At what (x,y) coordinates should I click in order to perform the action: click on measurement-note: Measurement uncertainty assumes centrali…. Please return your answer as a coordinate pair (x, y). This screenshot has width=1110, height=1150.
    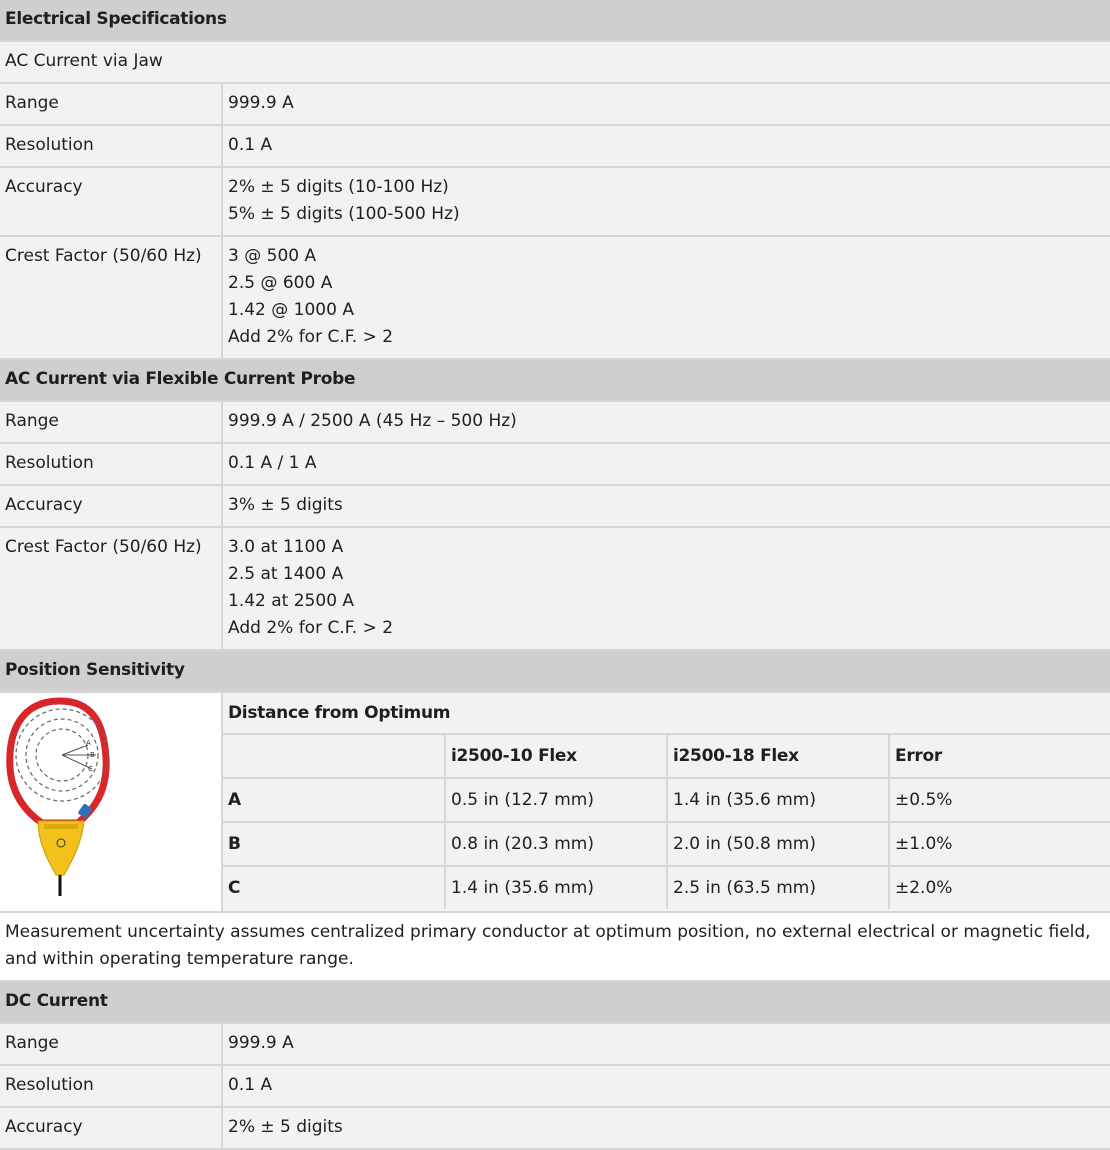
    Looking at the image, I should click on (555, 947).